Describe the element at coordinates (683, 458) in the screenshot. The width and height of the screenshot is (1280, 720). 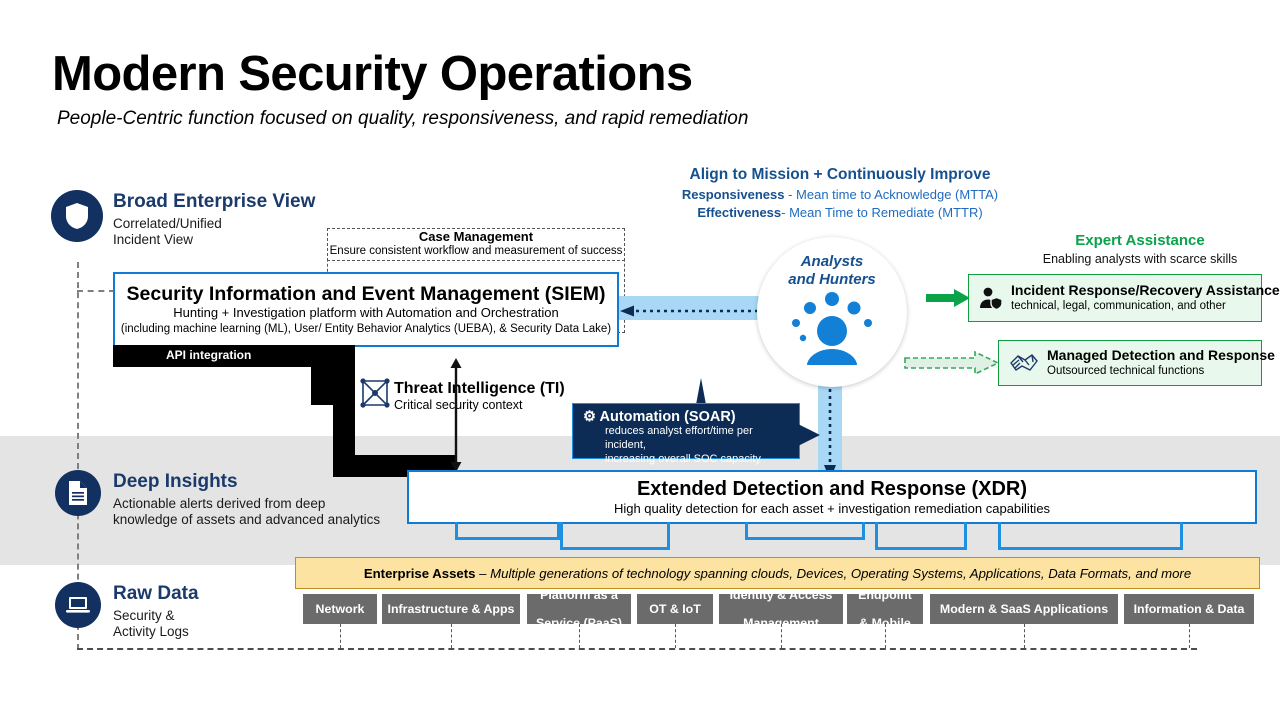
I see `soar-sub2: increasing overall SOC capacity` at that location.